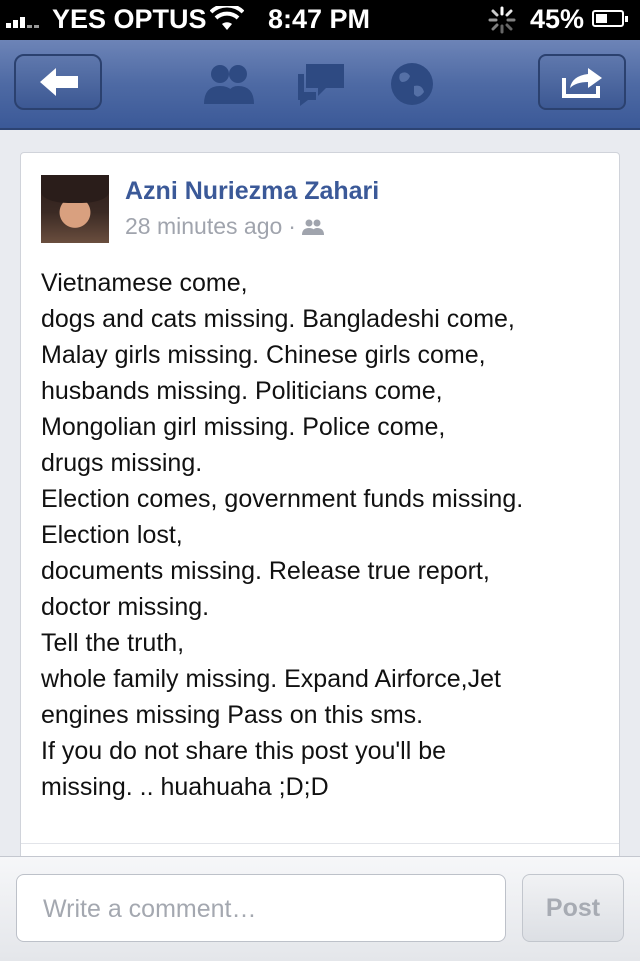  Describe the element at coordinates (573, 908) in the screenshot. I see `post-button: Post` at that location.